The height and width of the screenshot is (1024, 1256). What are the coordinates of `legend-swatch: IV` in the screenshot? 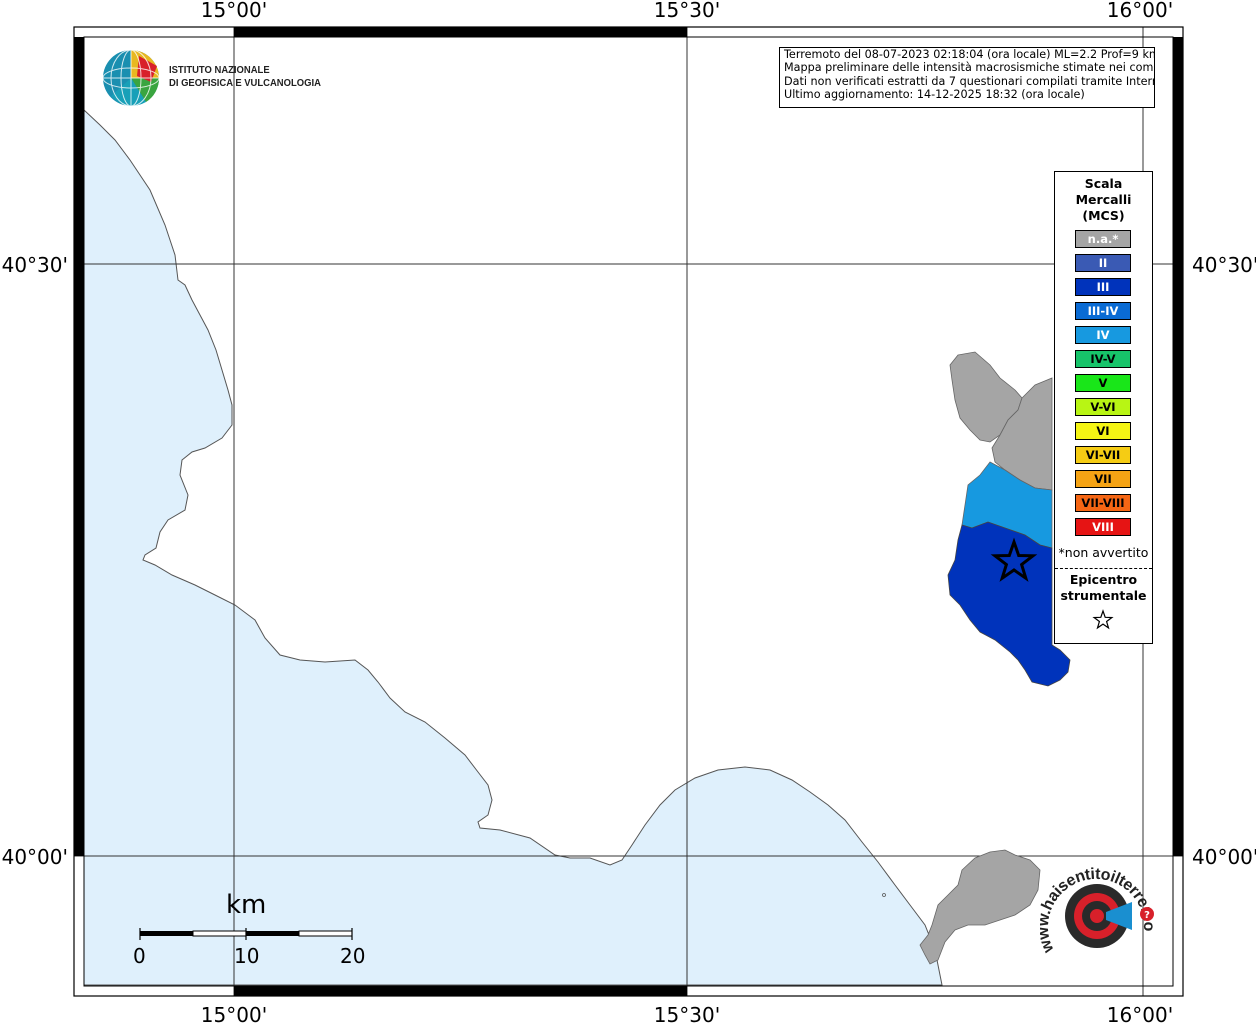 It's located at (1103, 335).